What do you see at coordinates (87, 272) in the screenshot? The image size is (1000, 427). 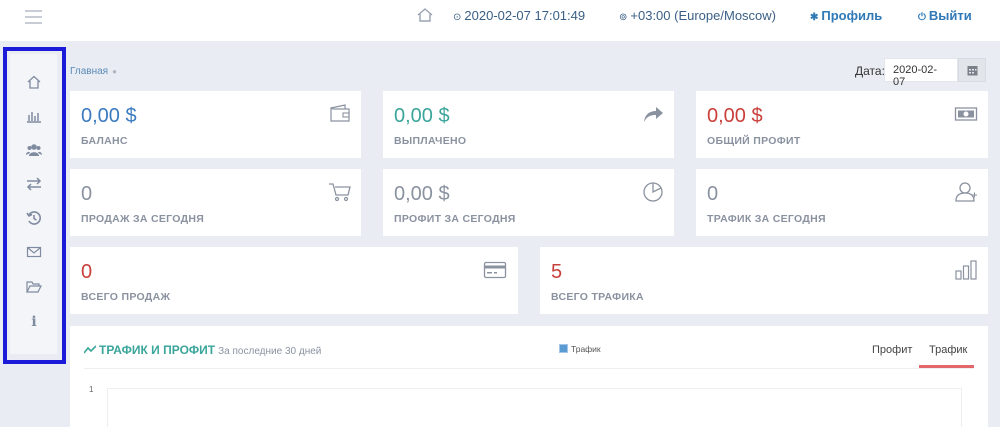 I see `total-sales-value: 0` at bounding box center [87, 272].